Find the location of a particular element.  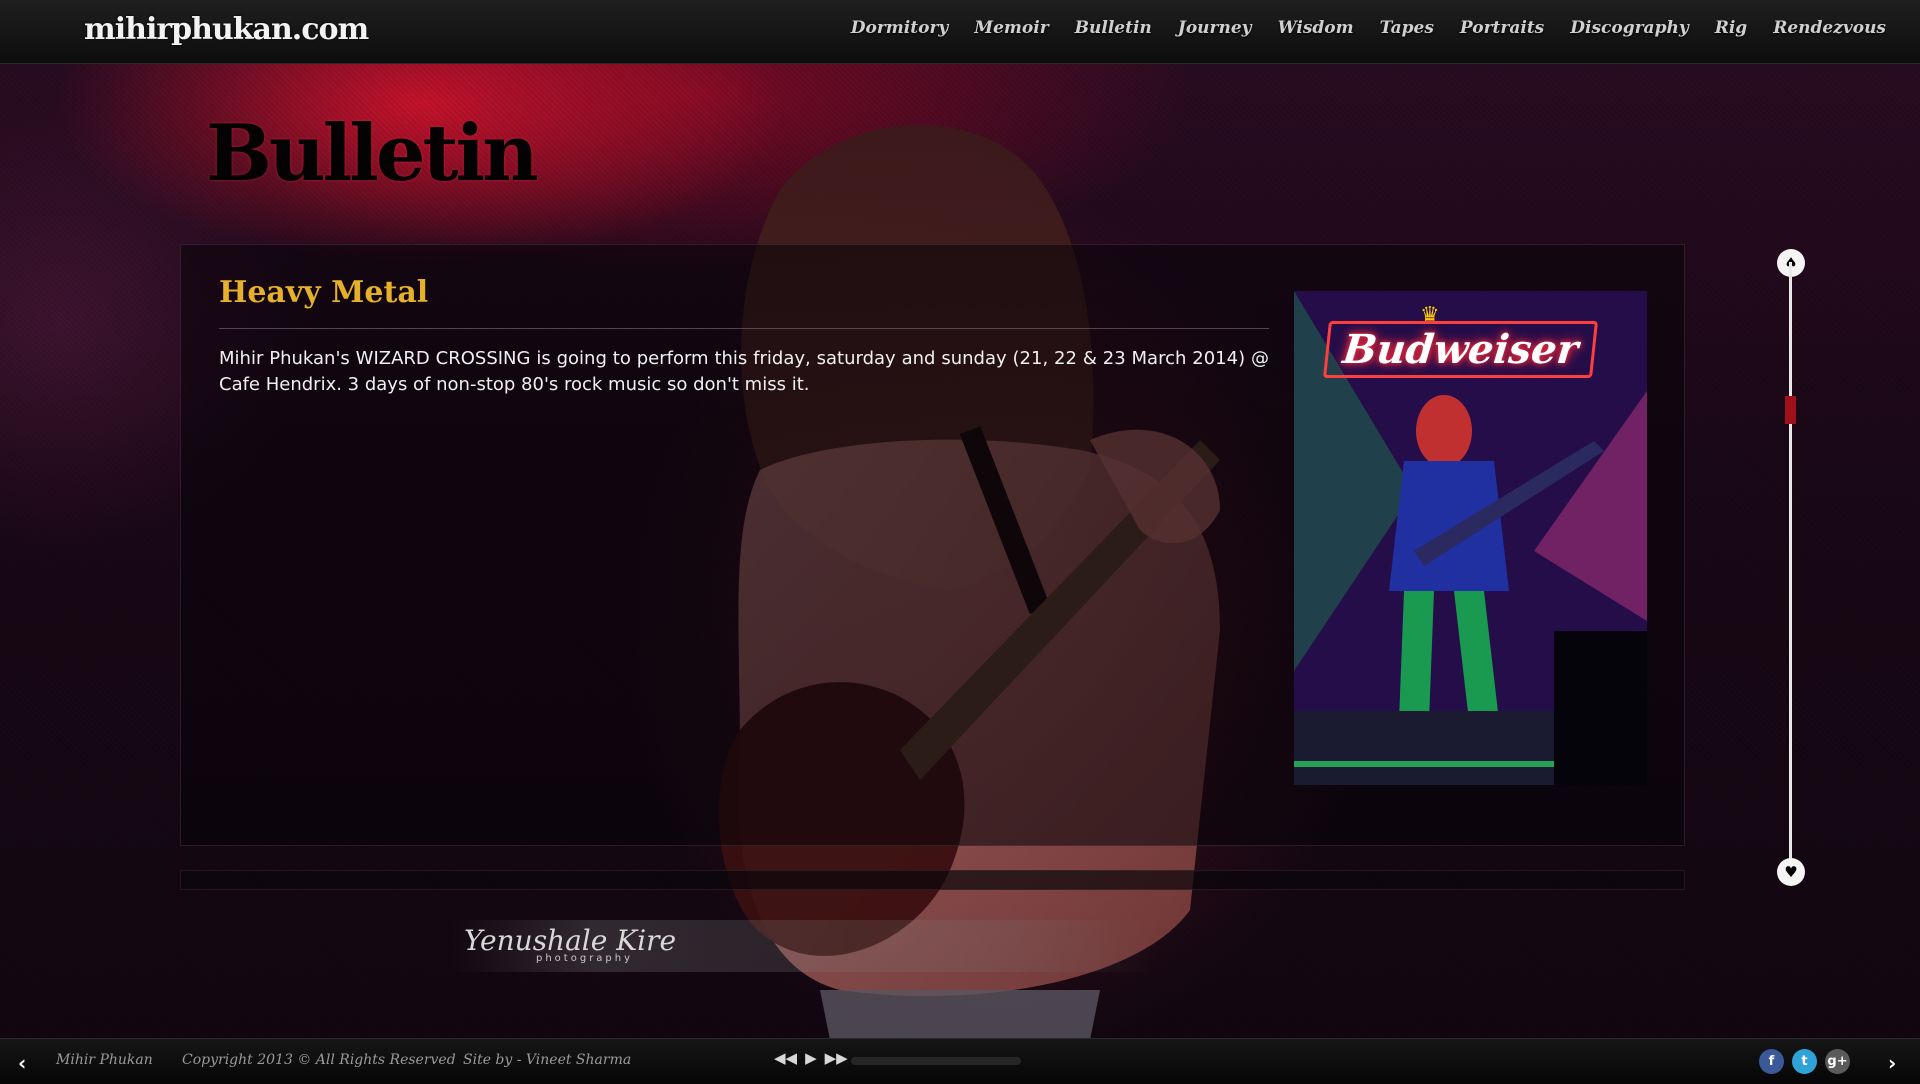

twitter-icon: t is located at coordinates (1804, 1061).